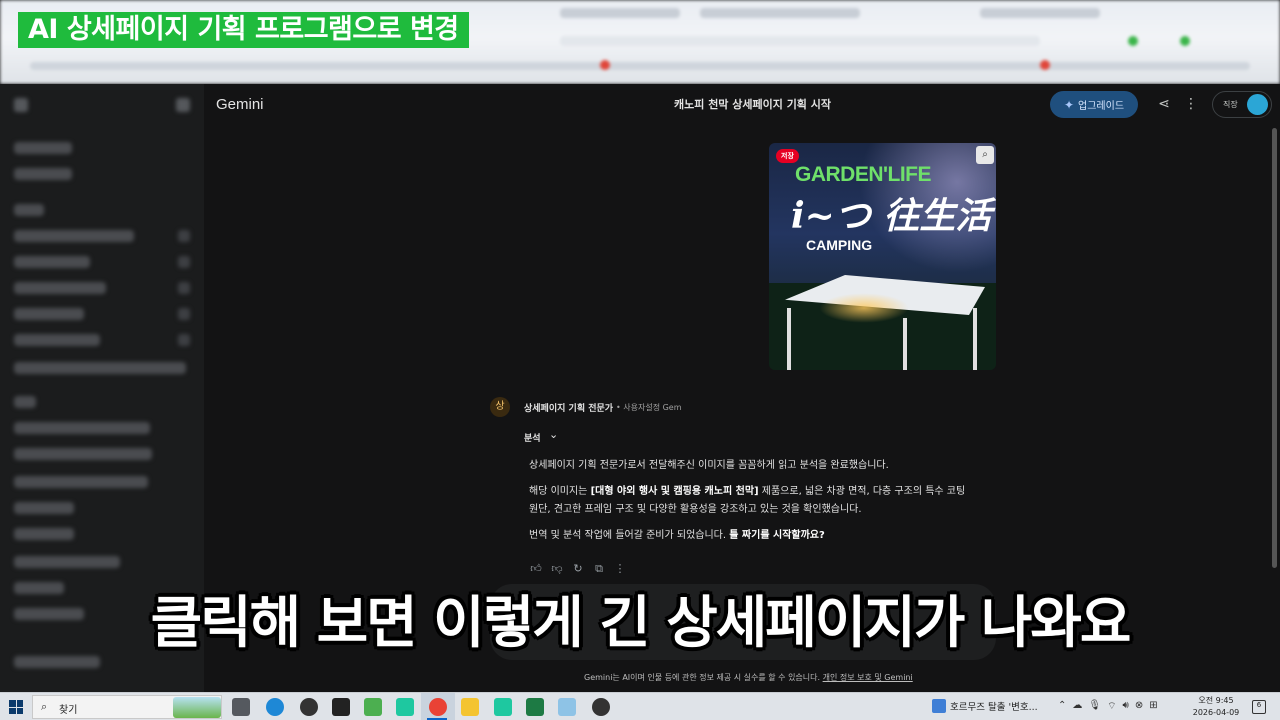  What do you see at coordinates (44, 706) in the screenshot?
I see `search-icon: ⌕` at bounding box center [44, 706].